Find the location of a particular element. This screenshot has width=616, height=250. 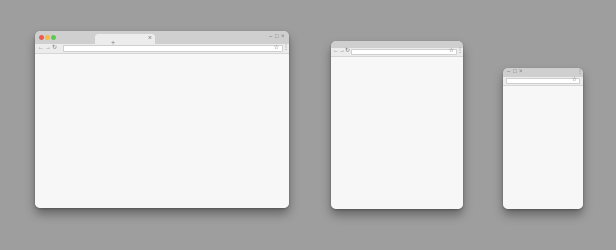

title-bar: – □ × ⋮ is located at coordinates (543, 72).